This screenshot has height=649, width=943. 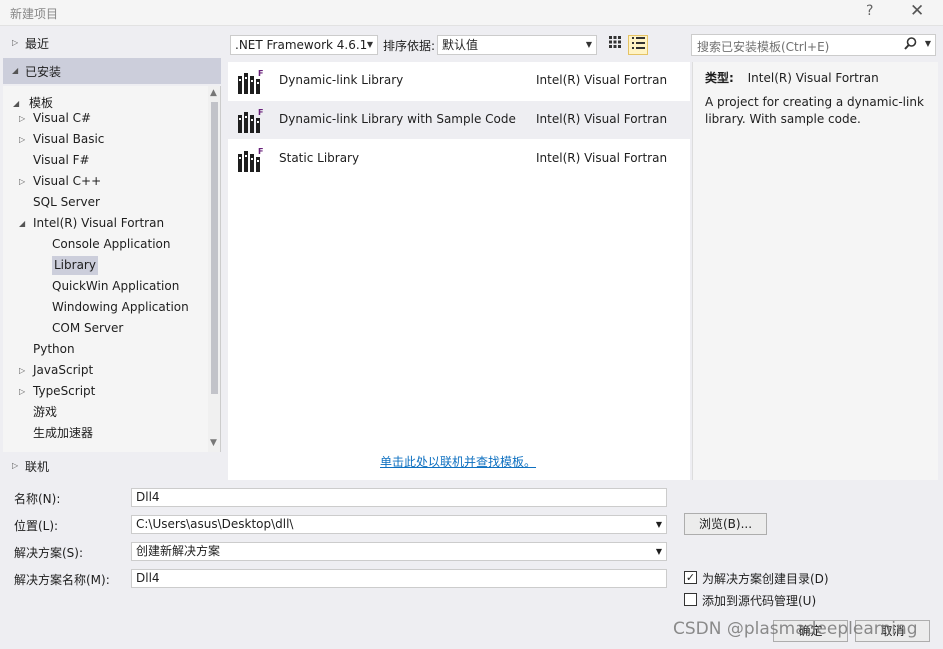 What do you see at coordinates (399, 578) in the screenshot?
I see `solution-name-field: Dll4` at bounding box center [399, 578].